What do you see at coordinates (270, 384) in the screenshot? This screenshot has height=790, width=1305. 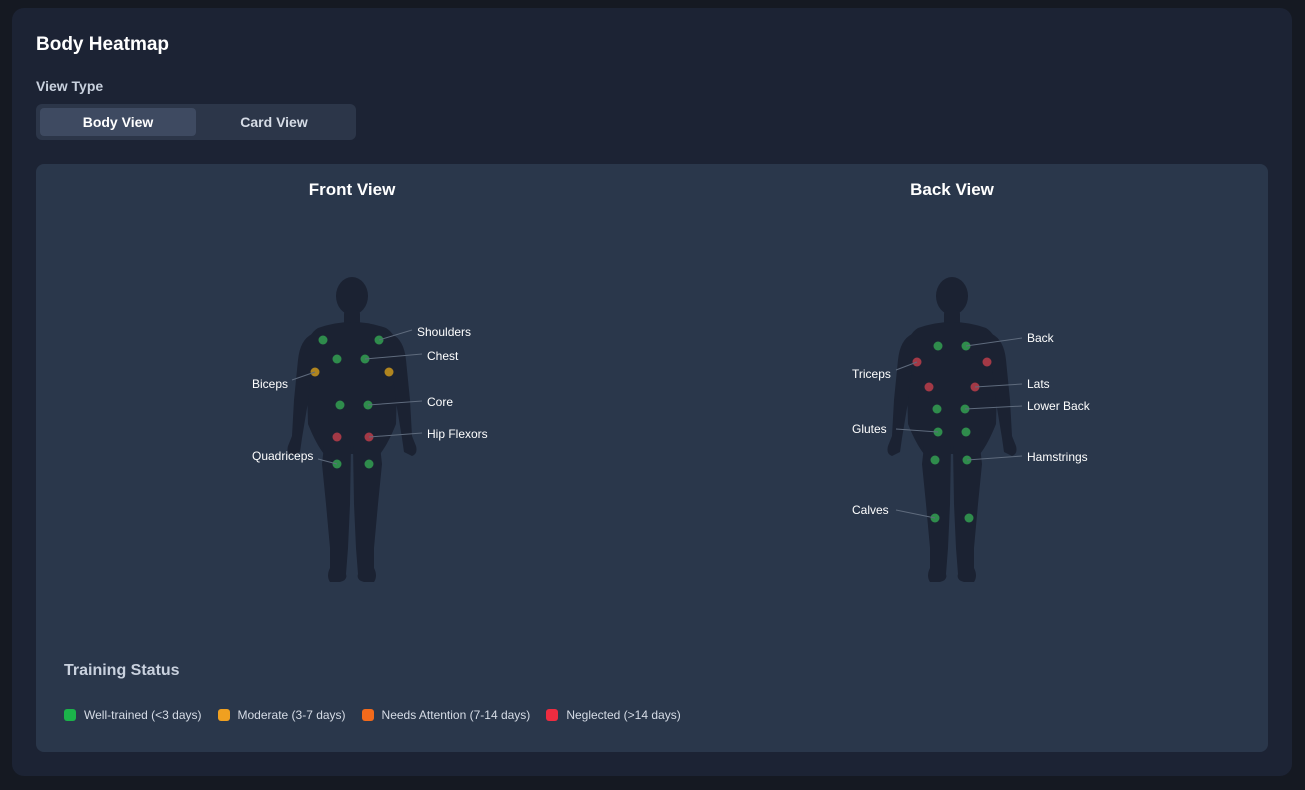 I see `label-biceps: Biceps` at bounding box center [270, 384].